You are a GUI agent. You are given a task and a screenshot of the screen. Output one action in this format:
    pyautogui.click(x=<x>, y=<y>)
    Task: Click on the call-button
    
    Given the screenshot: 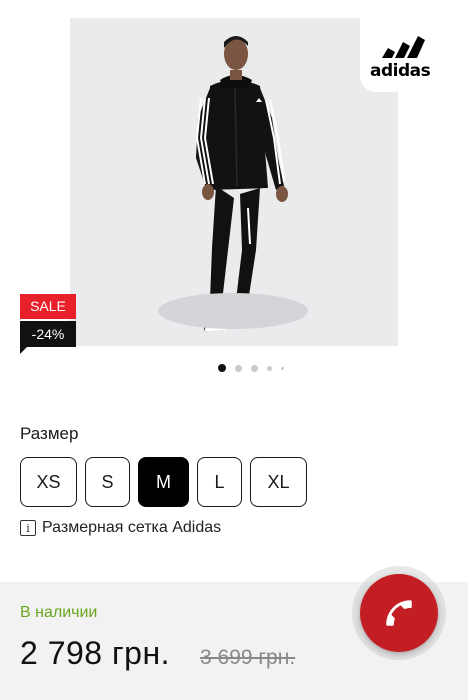 What is the action you would take?
    pyautogui.click(x=399, y=613)
    